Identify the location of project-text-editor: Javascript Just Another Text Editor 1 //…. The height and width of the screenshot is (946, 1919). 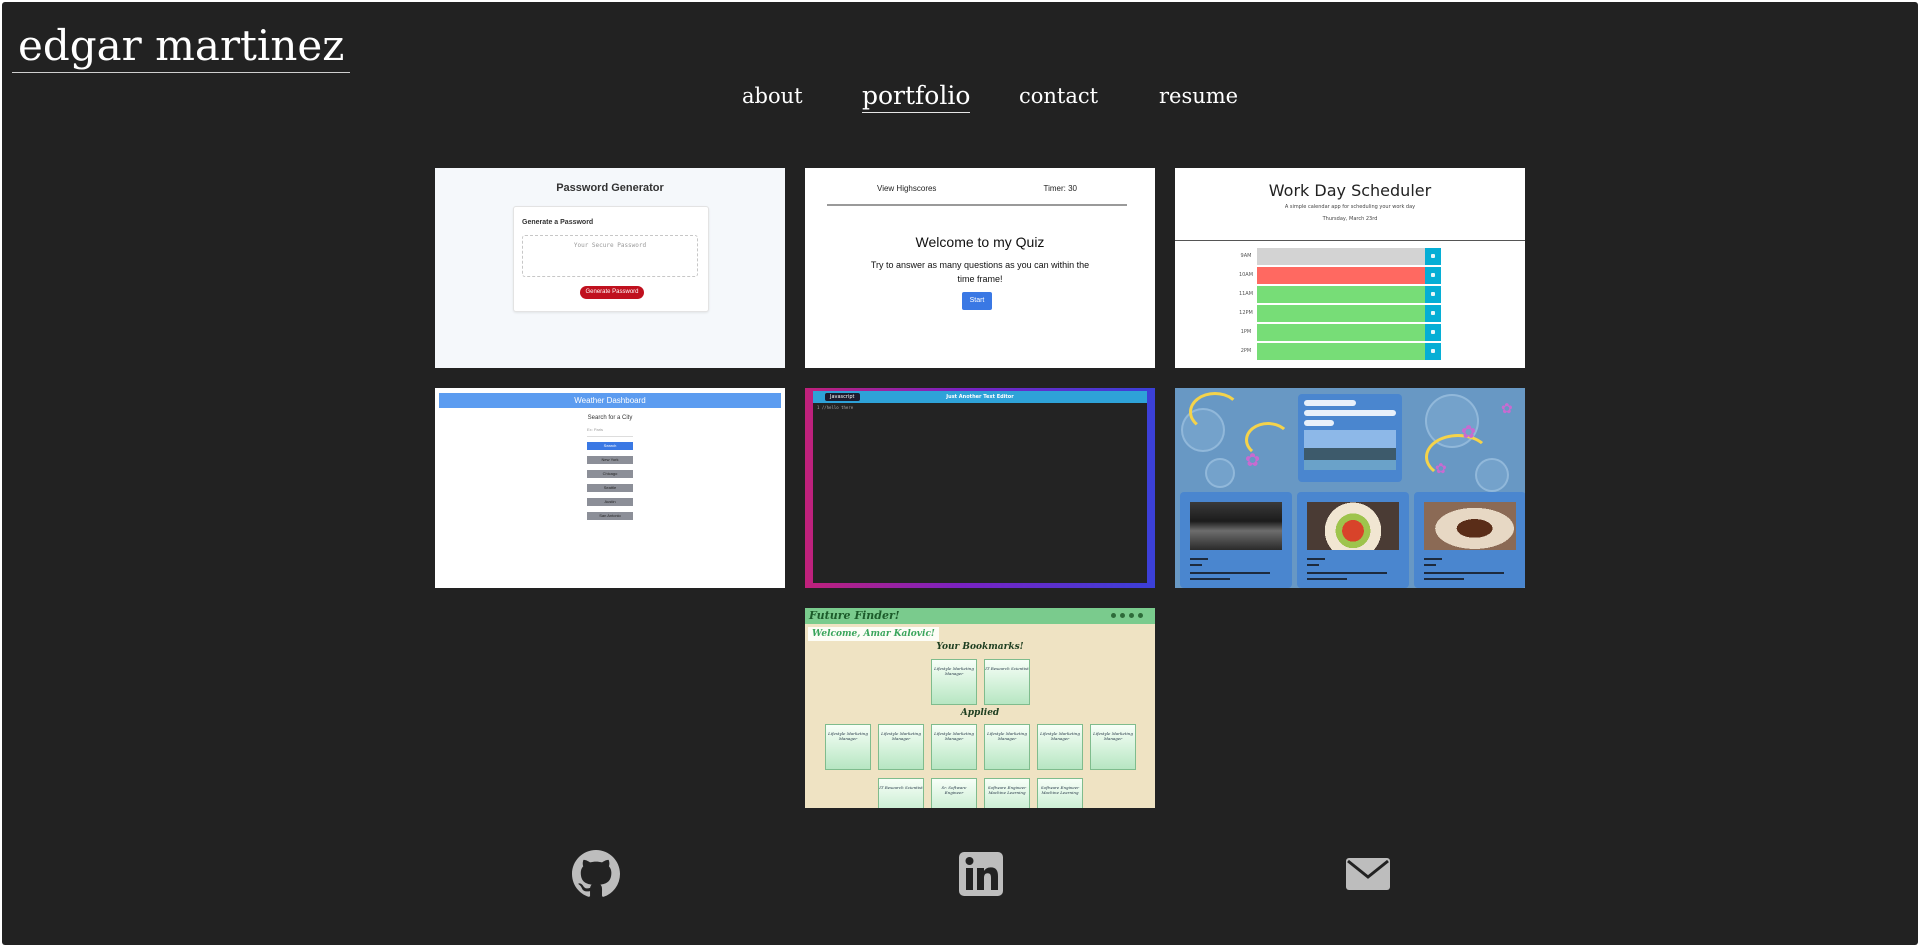
(980, 488).